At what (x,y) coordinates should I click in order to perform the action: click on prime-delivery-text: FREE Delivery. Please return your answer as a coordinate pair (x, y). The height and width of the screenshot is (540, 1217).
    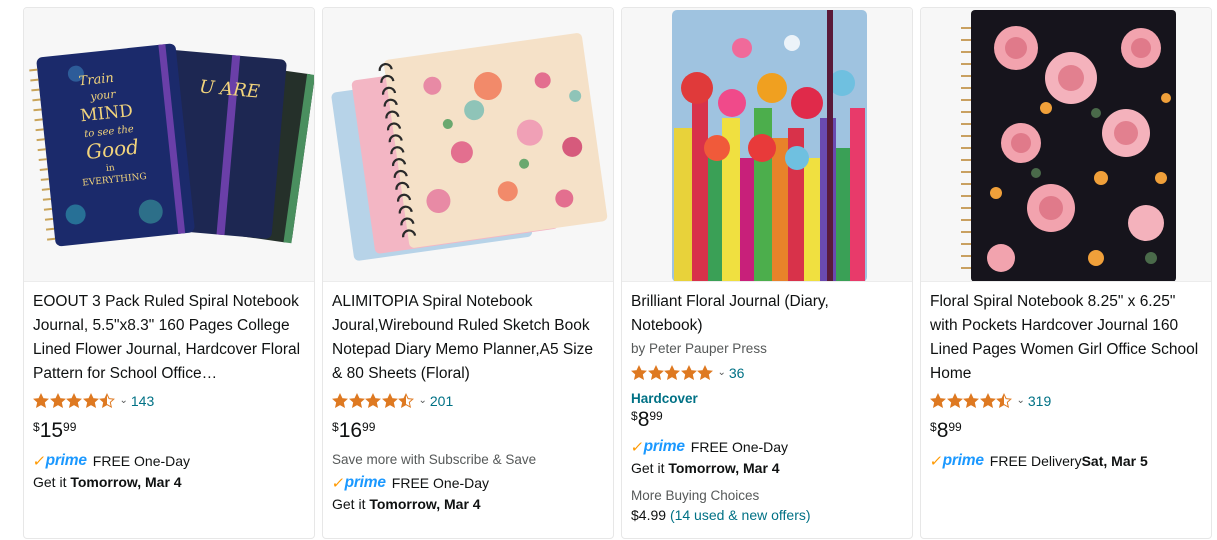
    Looking at the image, I should click on (1035, 461).